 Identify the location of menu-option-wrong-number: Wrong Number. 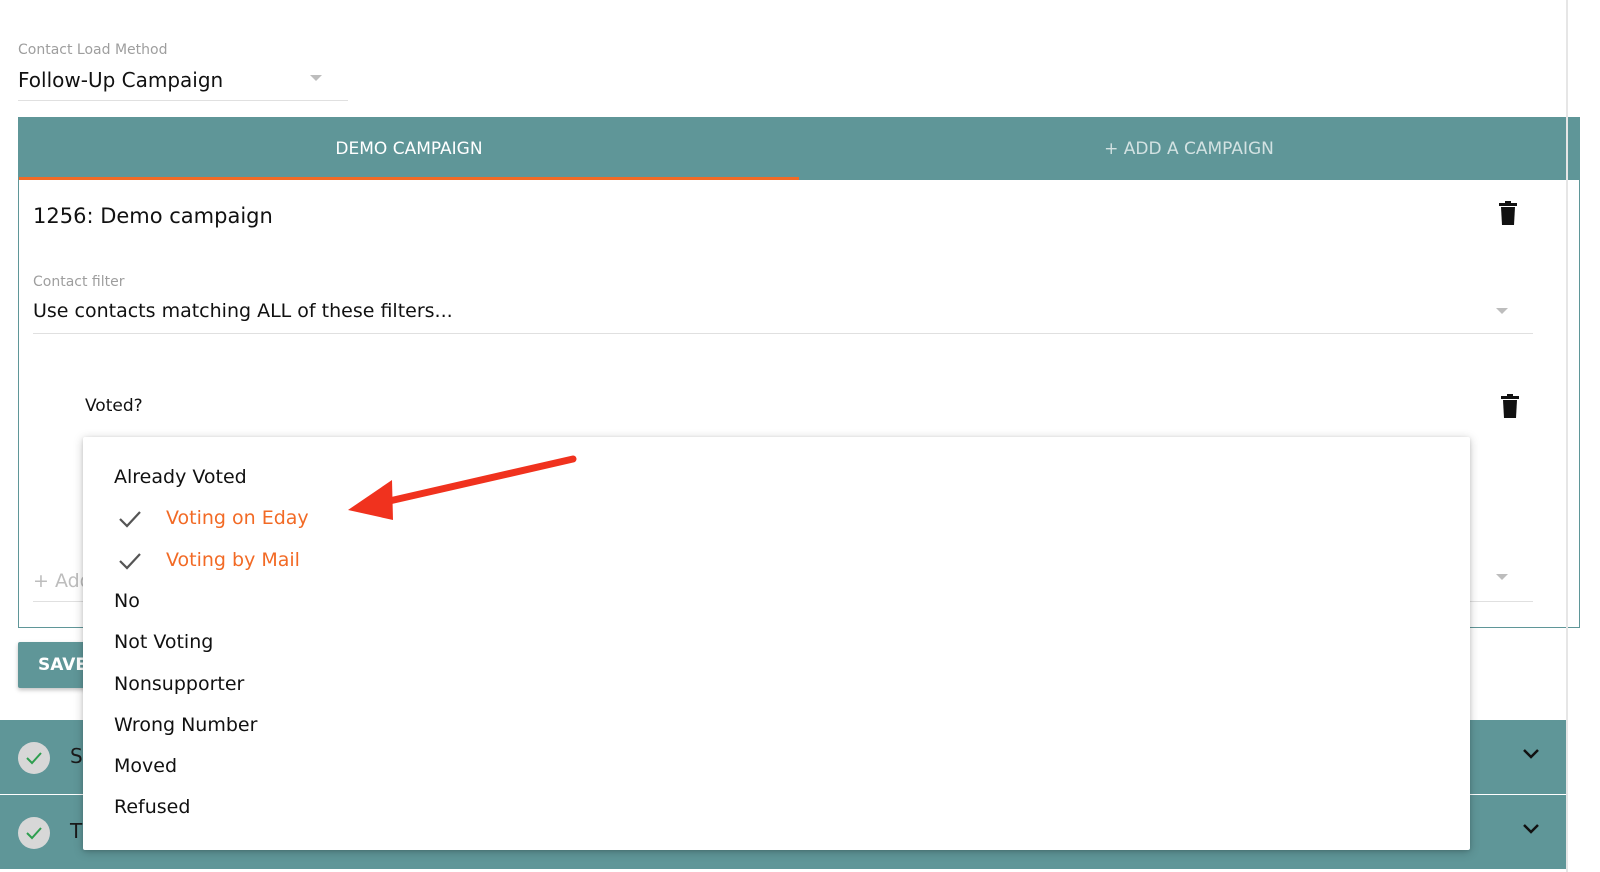
(776, 725).